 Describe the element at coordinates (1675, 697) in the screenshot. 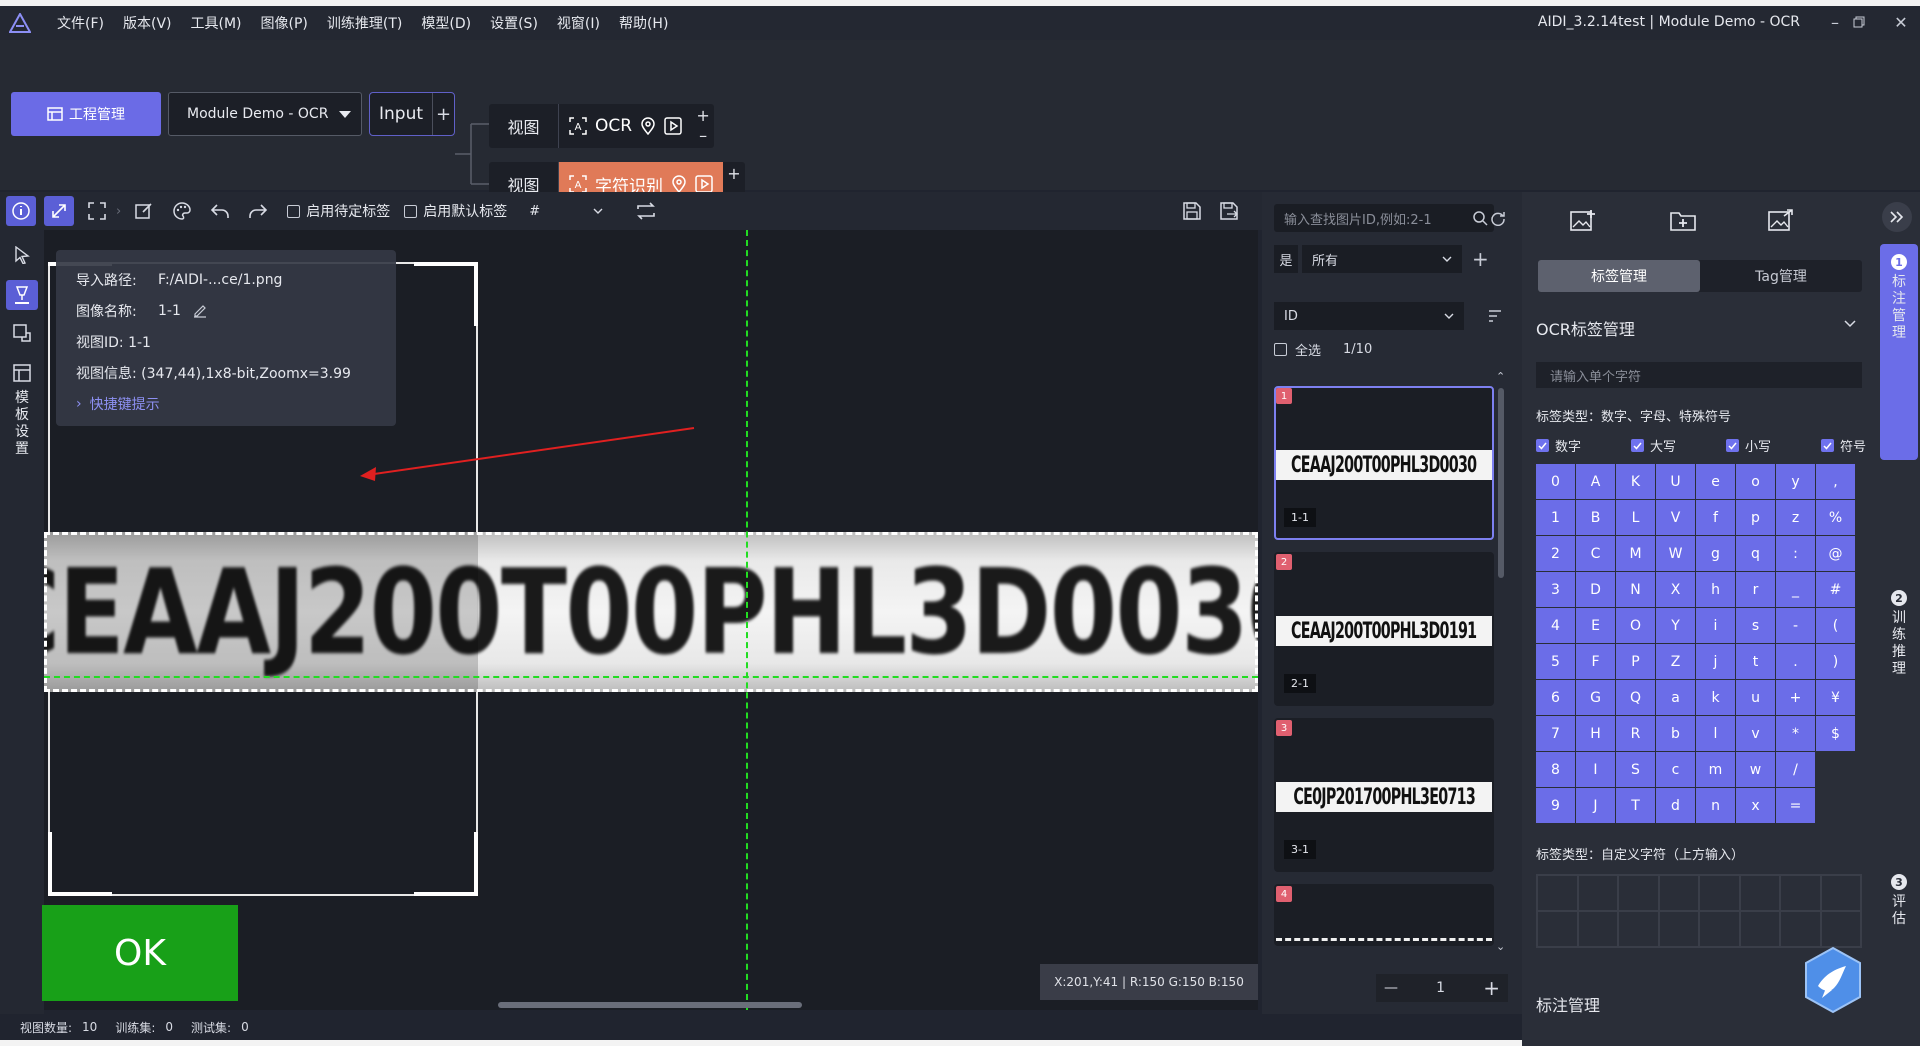

I see `char-button: a` at that location.